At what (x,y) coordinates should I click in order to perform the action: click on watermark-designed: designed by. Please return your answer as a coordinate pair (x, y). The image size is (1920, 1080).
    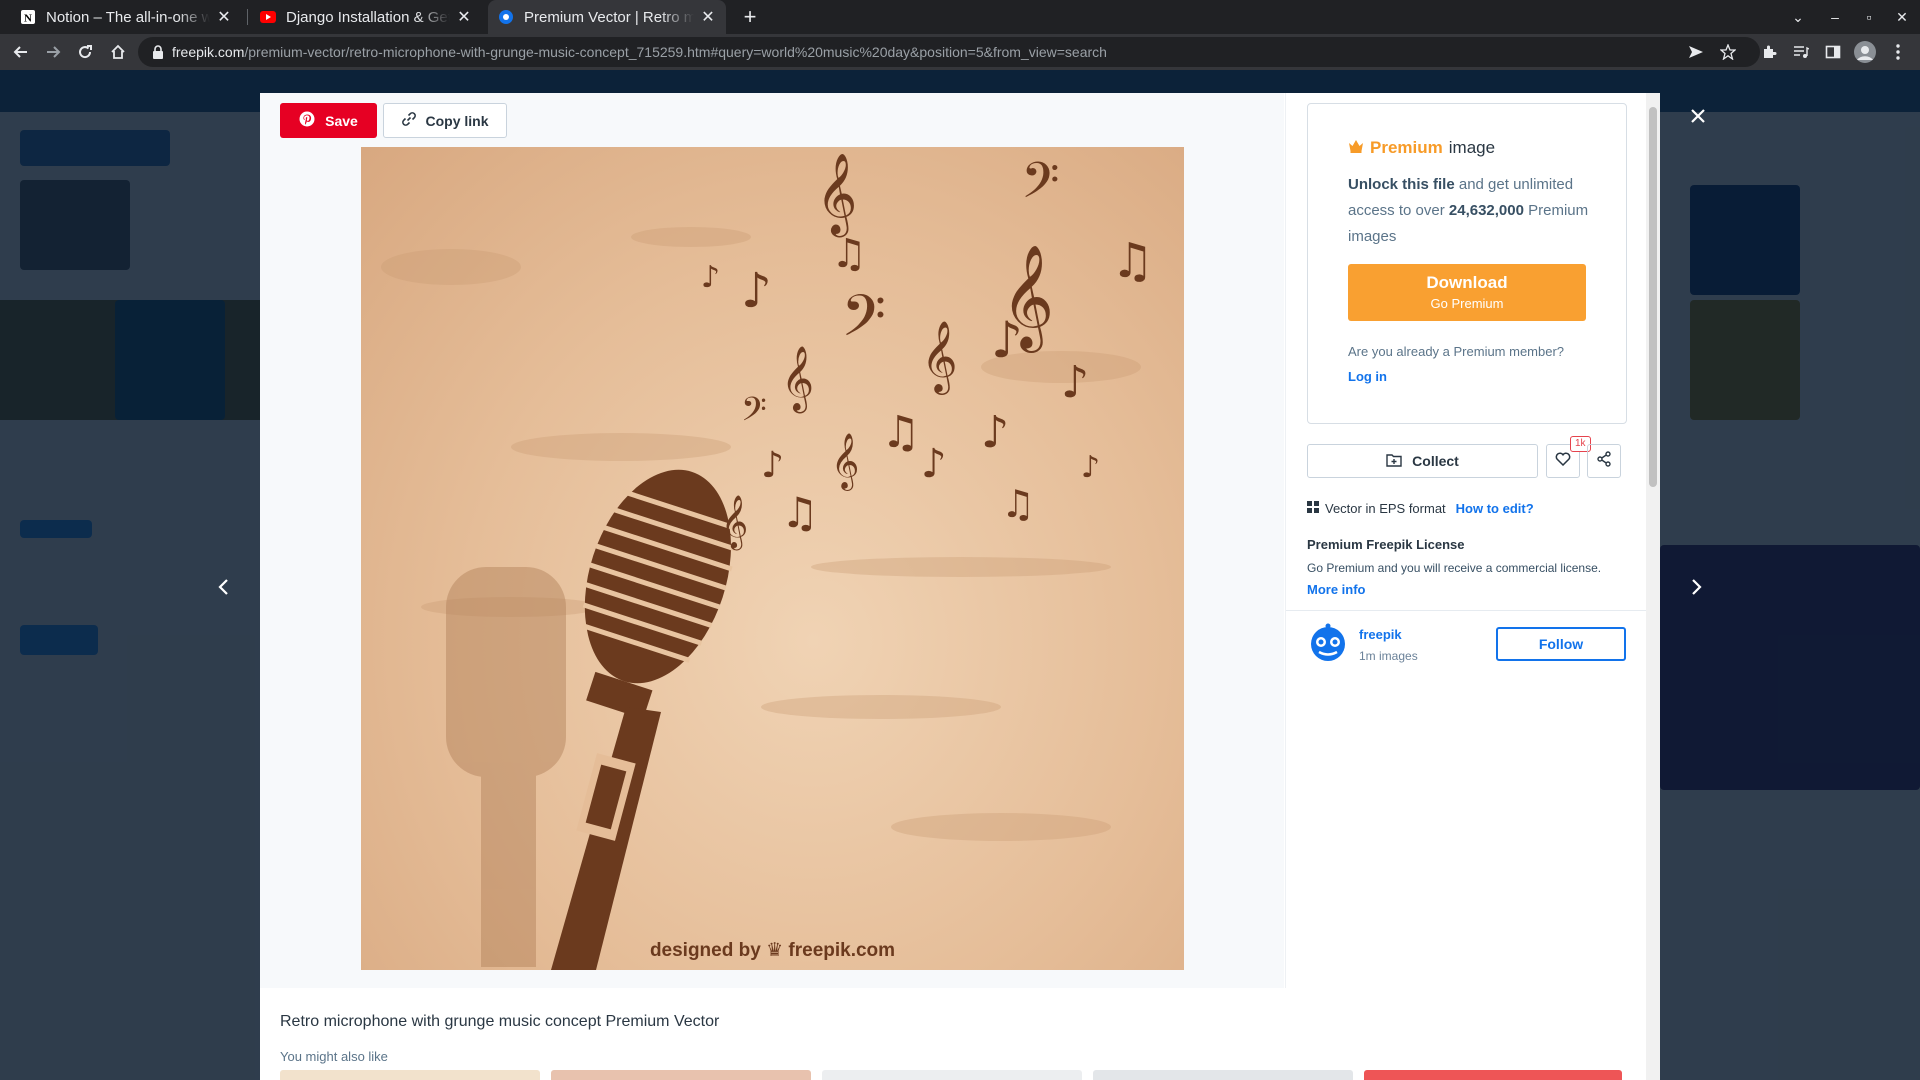
    Looking at the image, I should click on (705, 950).